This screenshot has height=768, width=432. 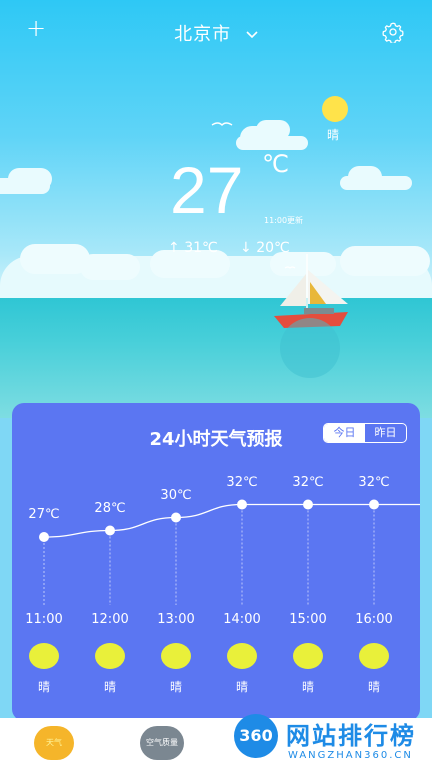 I want to click on hour-time: 14:00, so click(x=242, y=619).